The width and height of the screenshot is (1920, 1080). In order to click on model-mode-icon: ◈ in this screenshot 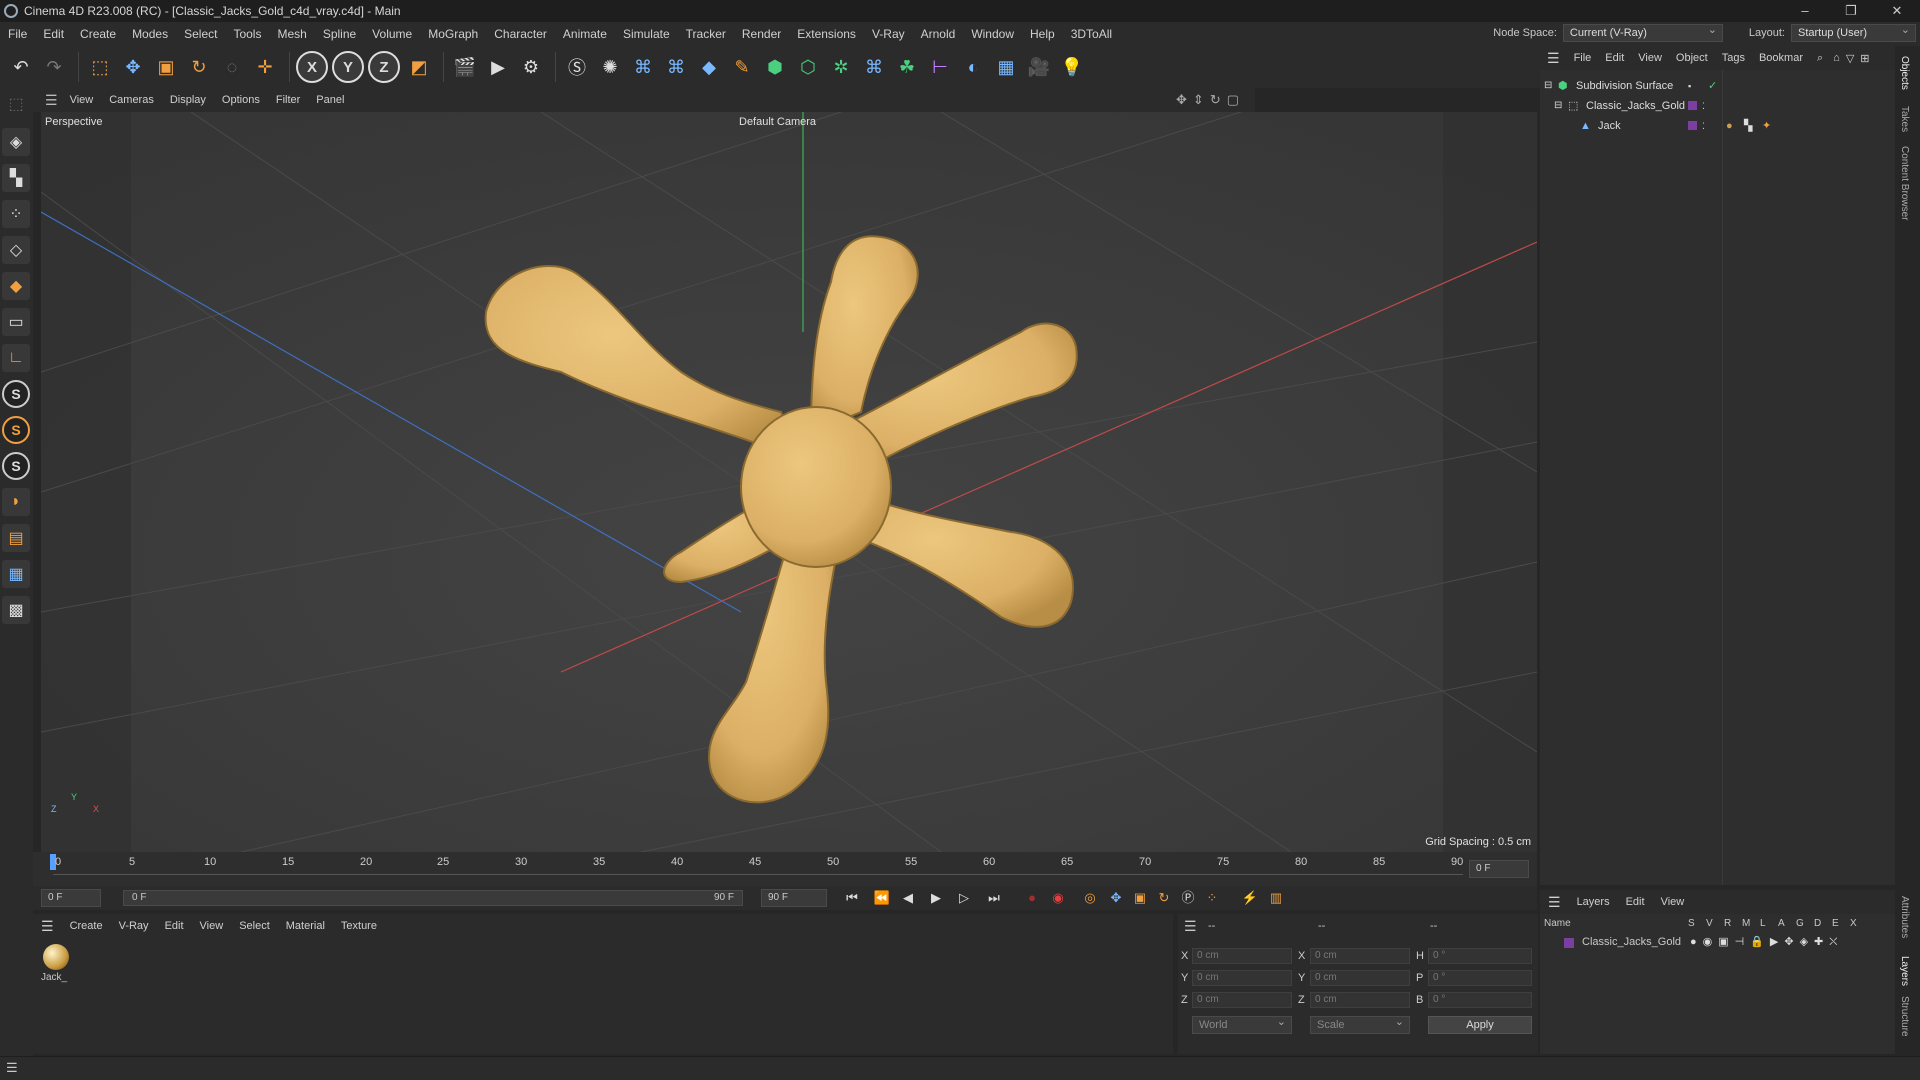, I will do `click(16, 142)`.